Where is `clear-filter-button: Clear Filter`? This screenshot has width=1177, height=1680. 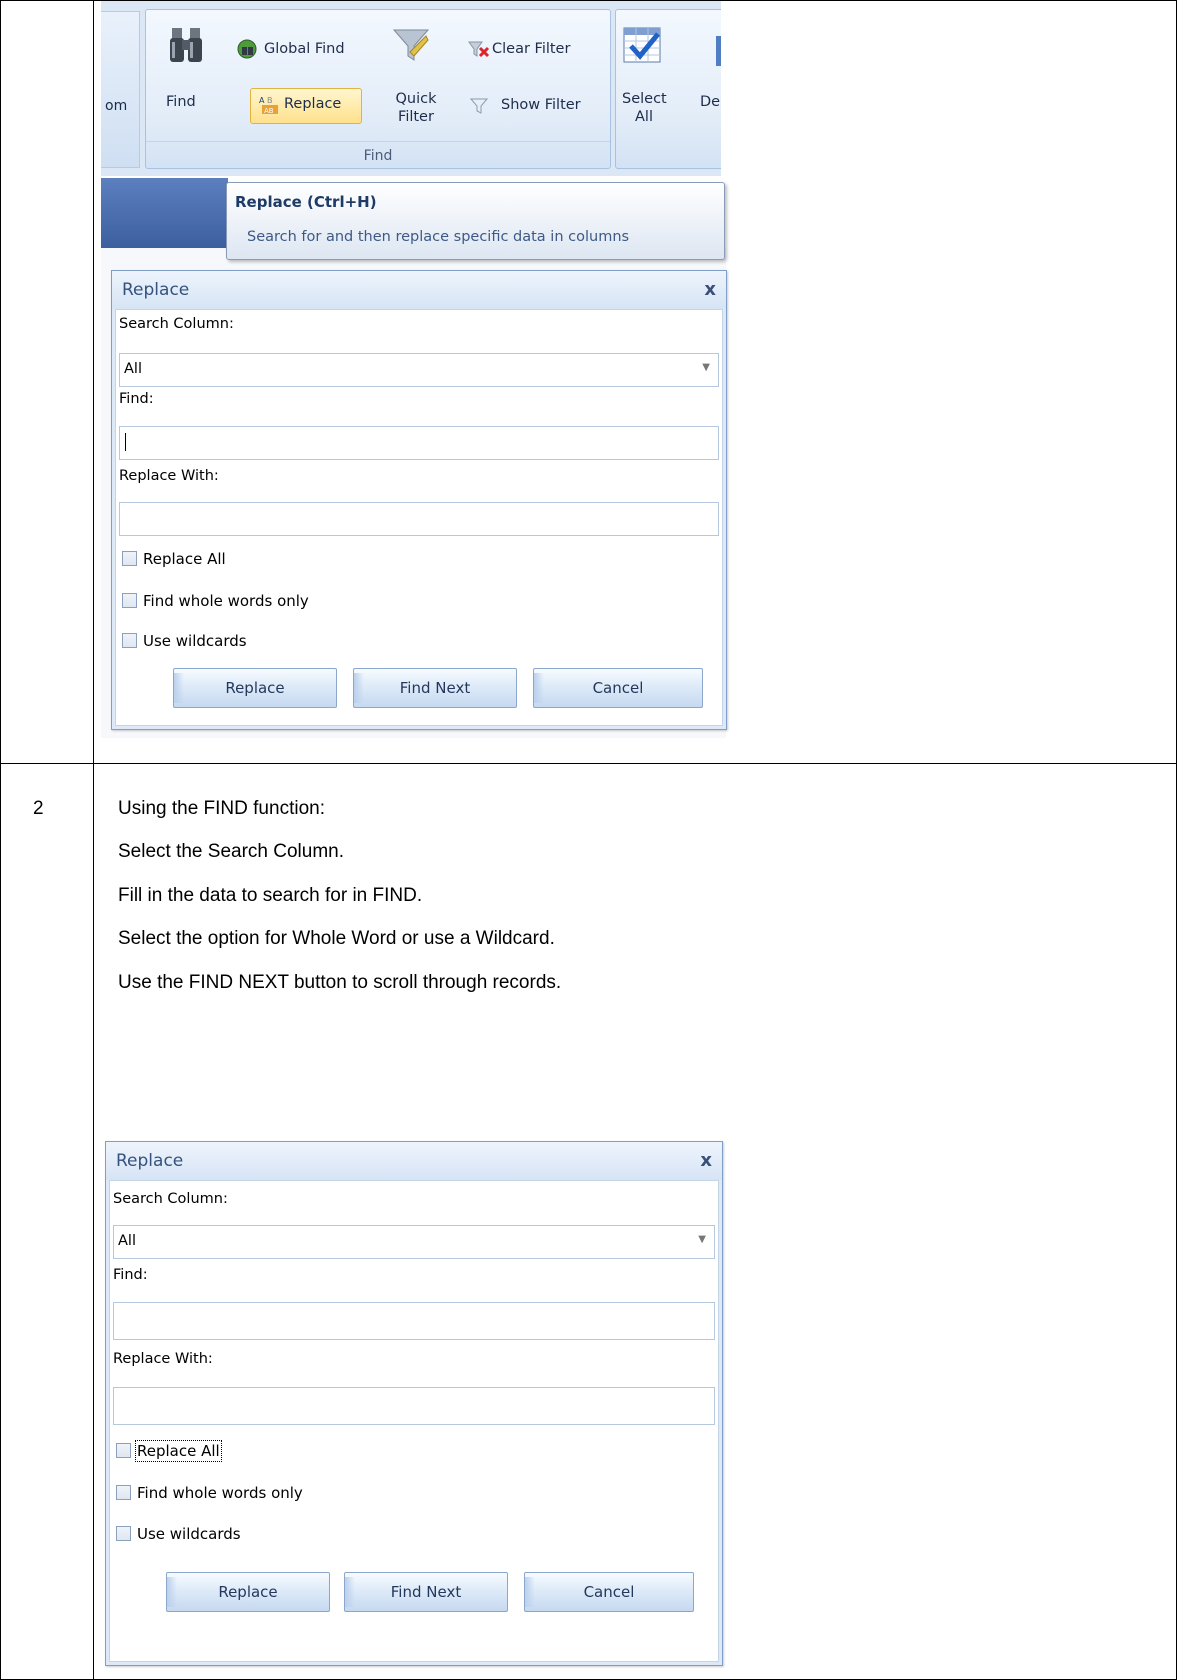 clear-filter-button: Clear Filter is located at coordinates (531, 49).